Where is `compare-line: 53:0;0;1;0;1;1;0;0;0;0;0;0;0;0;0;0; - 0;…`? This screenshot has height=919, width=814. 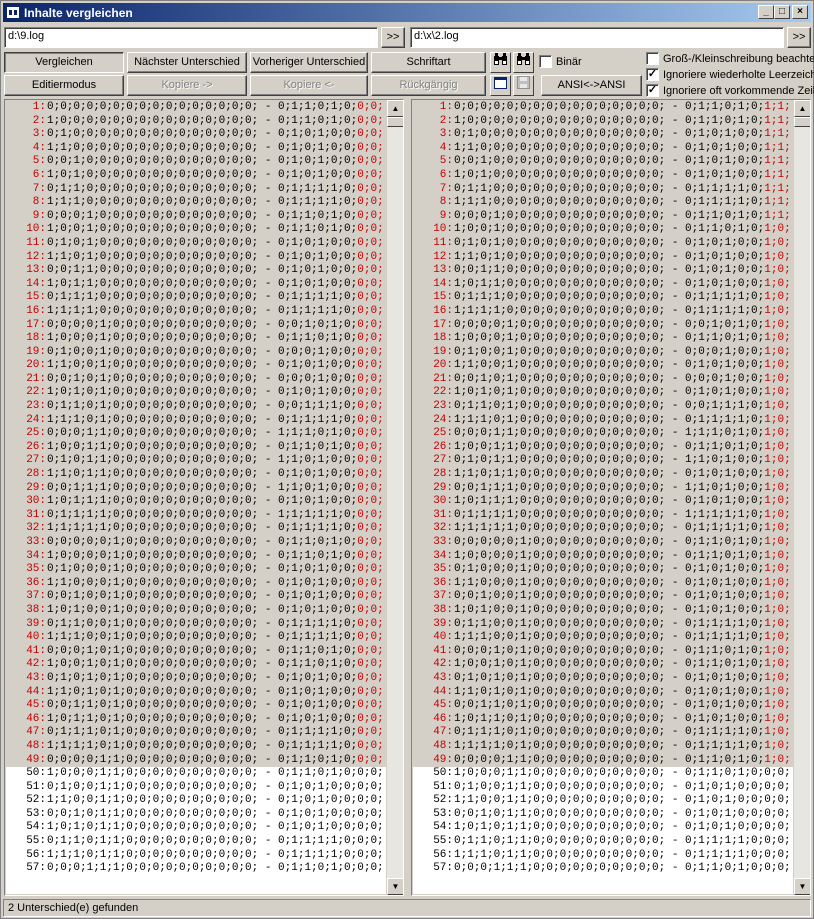 compare-line: 53:0;0;1;0;1;1;0;0;0;0;0;0;0;0;0;0; - 0;… is located at coordinates (603, 815).